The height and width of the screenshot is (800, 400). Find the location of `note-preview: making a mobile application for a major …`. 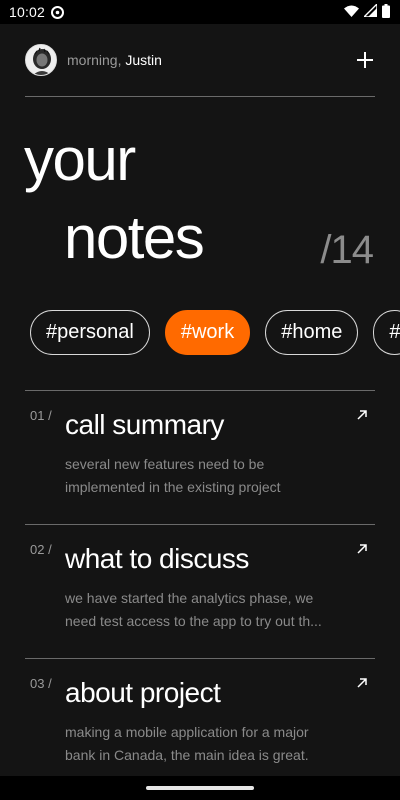

note-preview: making a mobile application for a major … is located at coordinates (187, 743).